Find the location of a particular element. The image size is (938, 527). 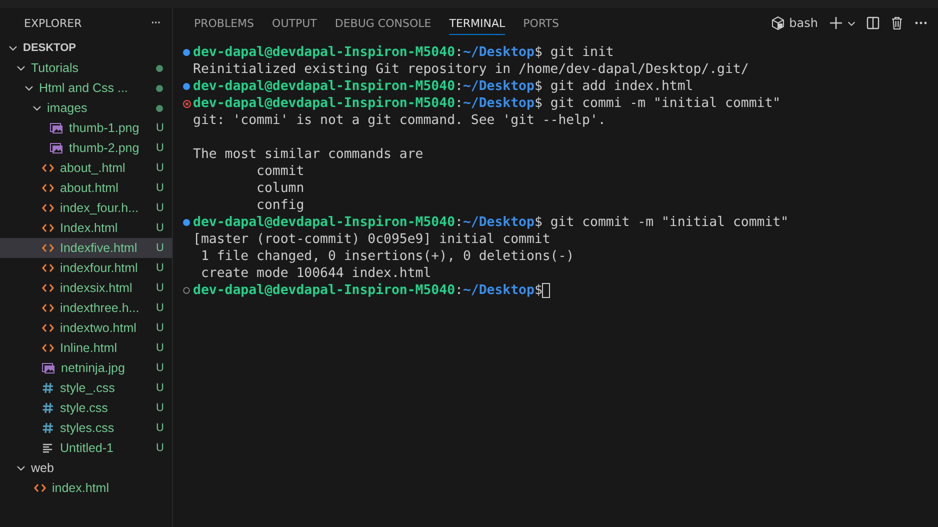

terminal-output-line: The most similar commands are is located at coordinates (308, 154).